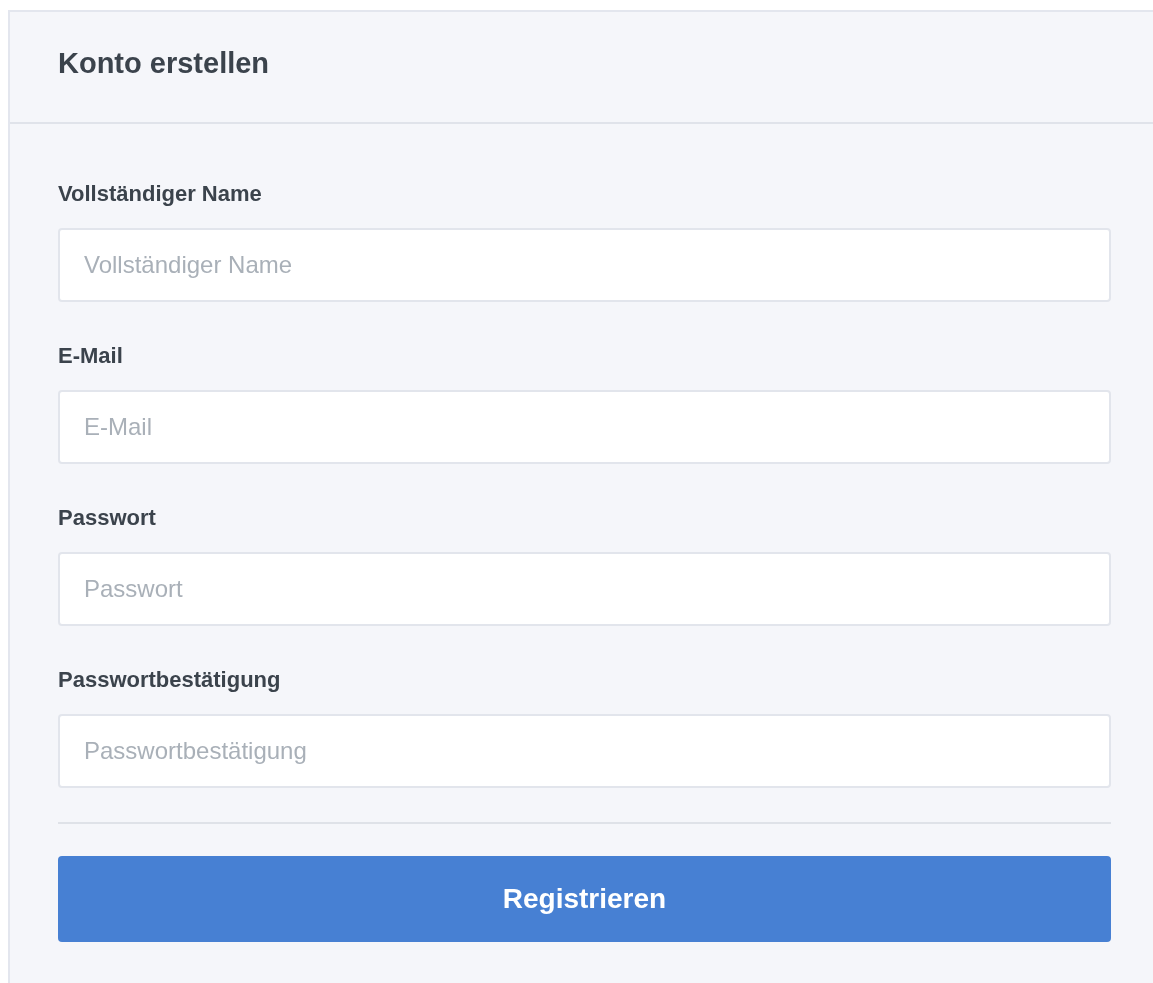 This screenshot has height=983, width=1153. What do you see at coordinates (107, 518) in the screenshot?
I see `field-label: Passwort` at bounding box center [107, 518].